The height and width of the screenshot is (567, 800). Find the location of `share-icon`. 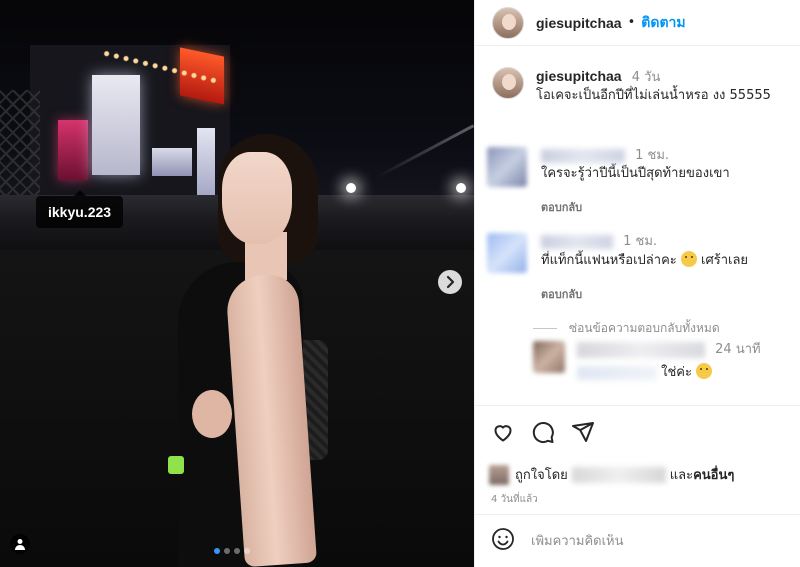

share-icon is located at coordinates (583, 432).